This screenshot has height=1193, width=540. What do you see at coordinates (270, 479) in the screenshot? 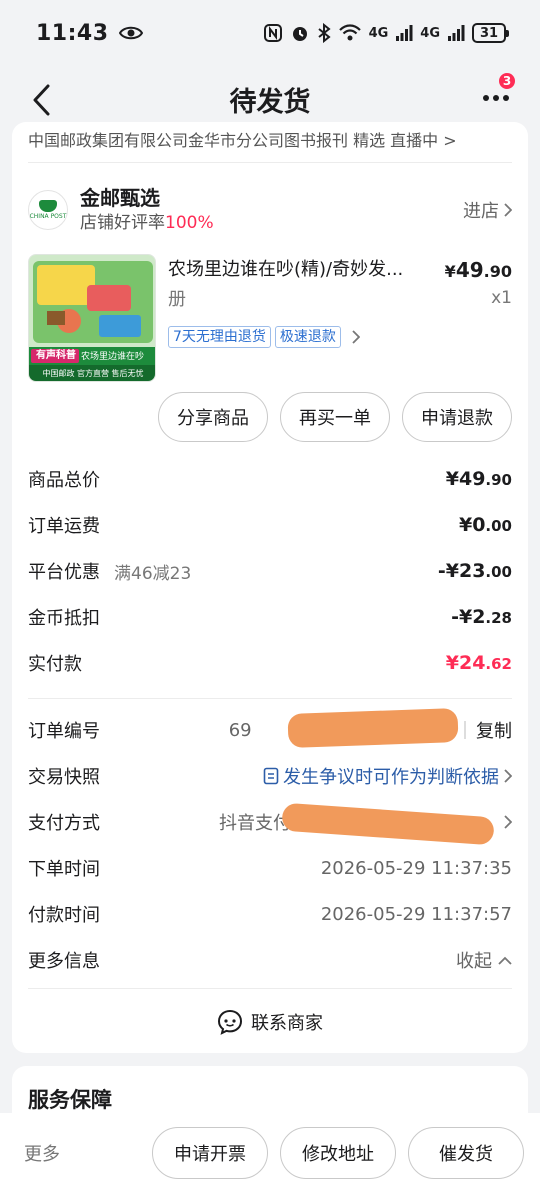
I see `total-price-row: 商品总价 ¥49.90` at bounding box center [270, 479].